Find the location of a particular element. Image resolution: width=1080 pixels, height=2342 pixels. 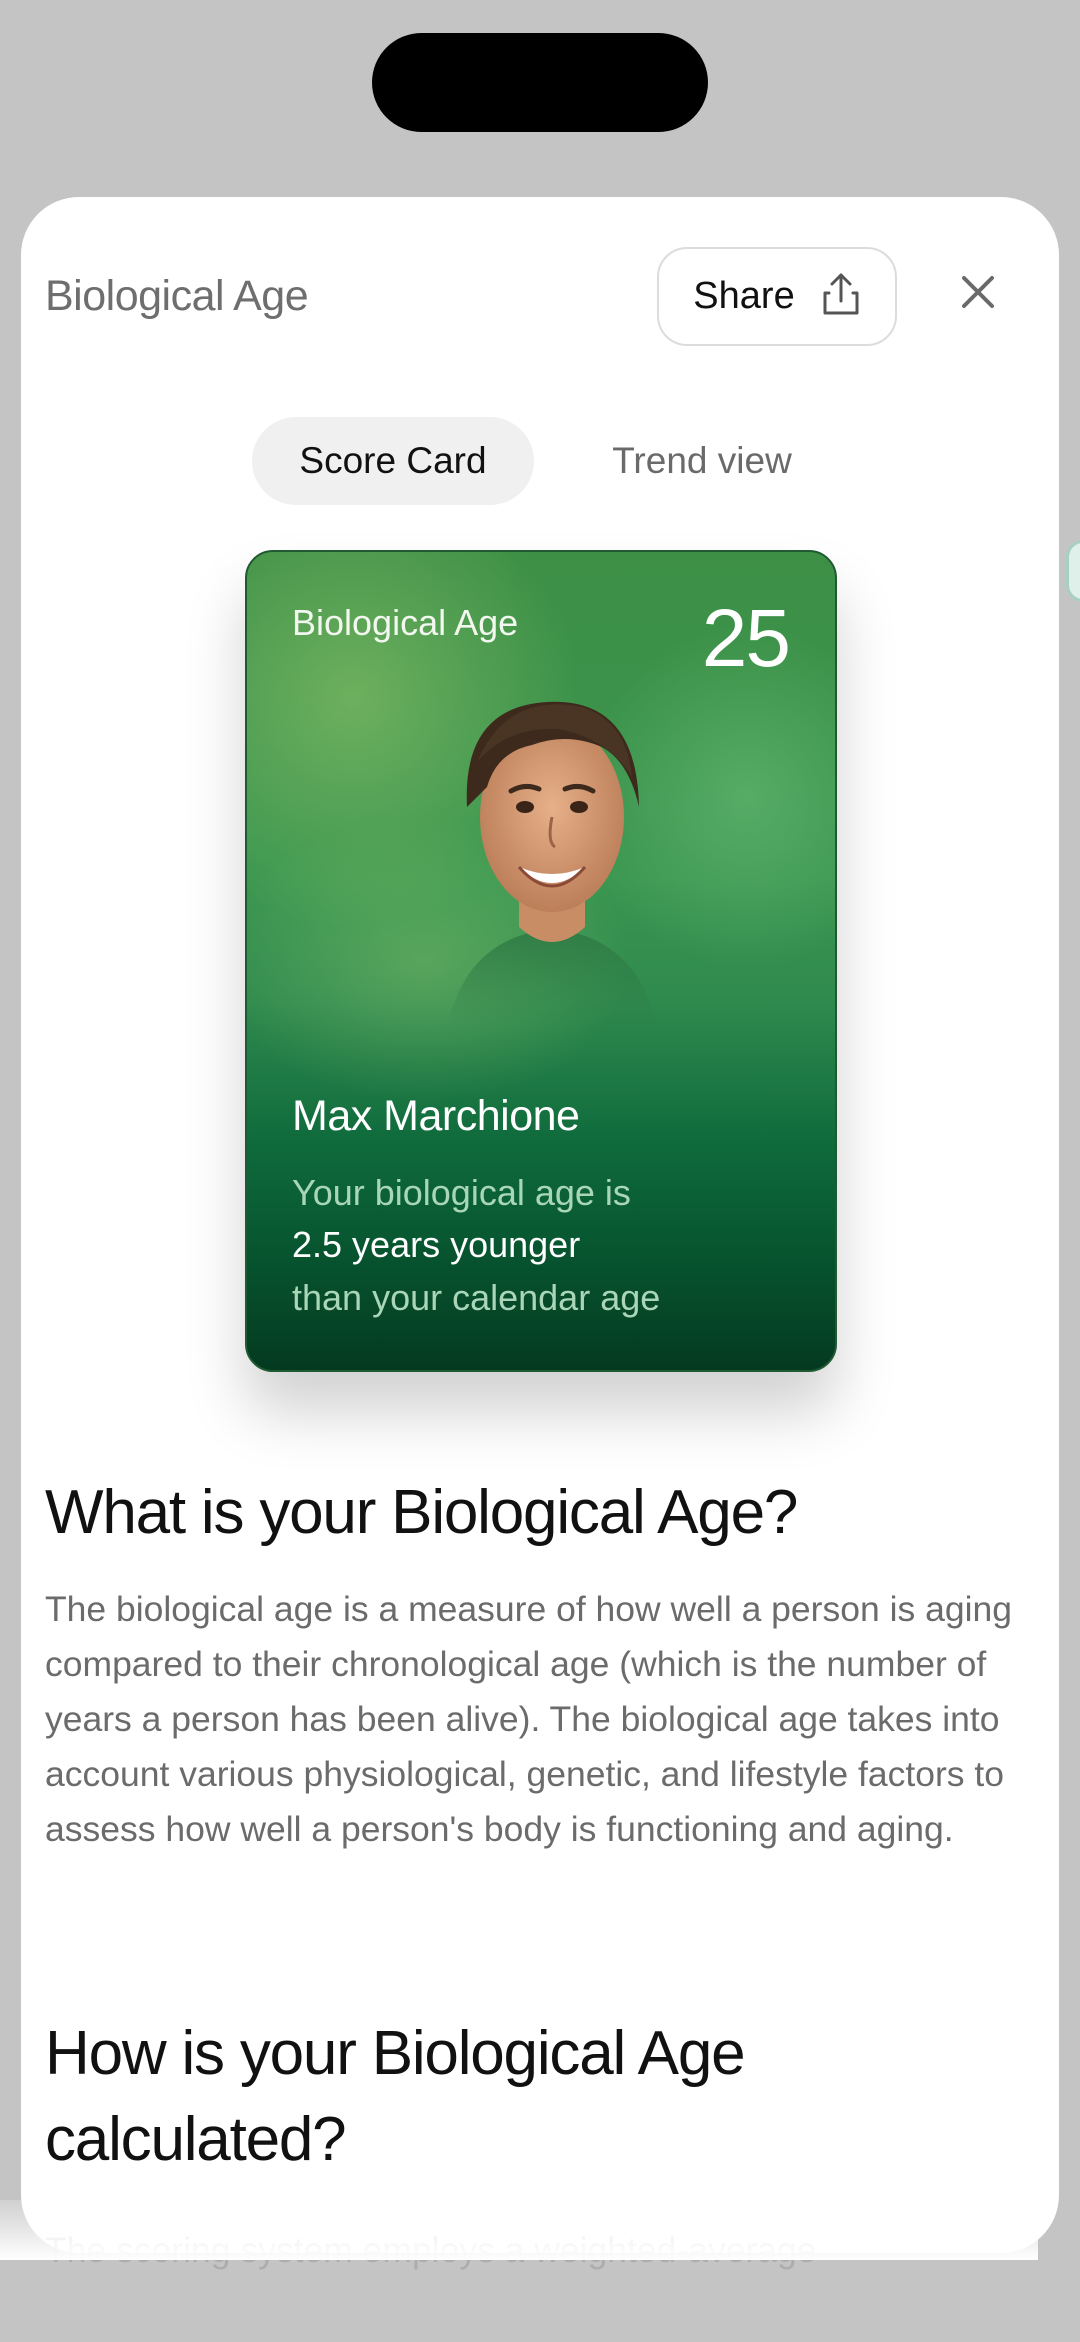

share-button: Share is located at coordinates (777, 296).